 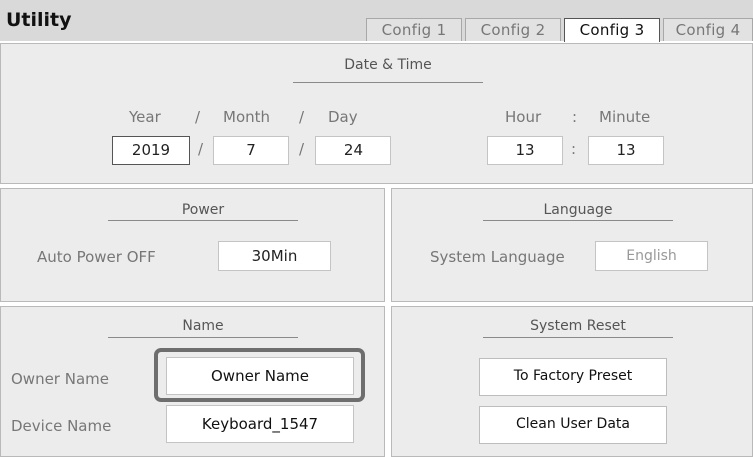 What do you see at coordinates (260, 424) in the screenshot?
I see `device-name-field: Keyboard_1547` at bounding box center [260, 424].